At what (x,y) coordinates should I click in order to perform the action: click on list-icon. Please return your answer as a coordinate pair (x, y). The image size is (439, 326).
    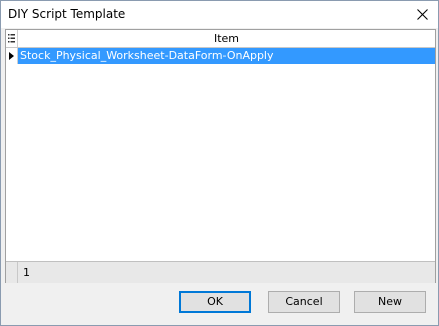
    Looking at the image, I should click on (11, 38).